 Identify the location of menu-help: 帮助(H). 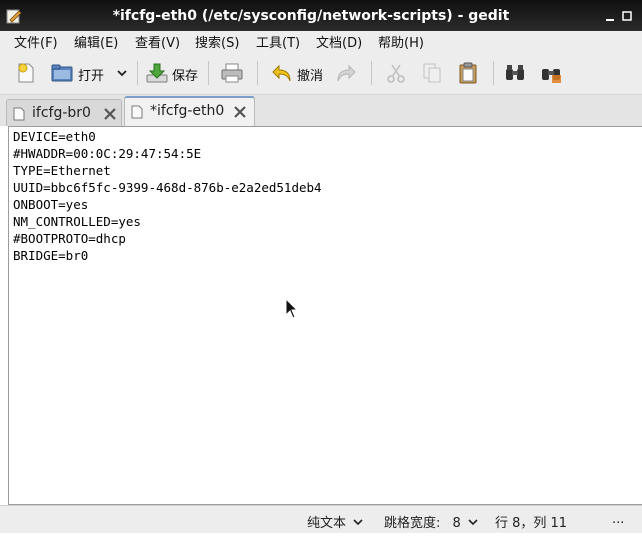
(401, 41).